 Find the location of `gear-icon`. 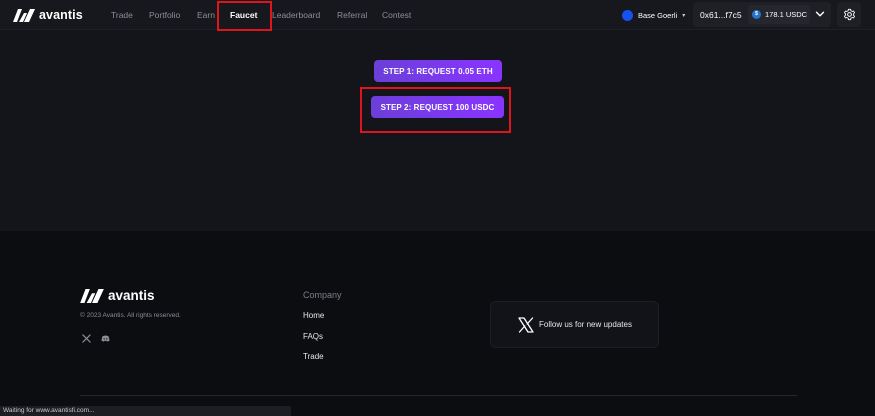

gear-icon is located at coordinates (849, 14).